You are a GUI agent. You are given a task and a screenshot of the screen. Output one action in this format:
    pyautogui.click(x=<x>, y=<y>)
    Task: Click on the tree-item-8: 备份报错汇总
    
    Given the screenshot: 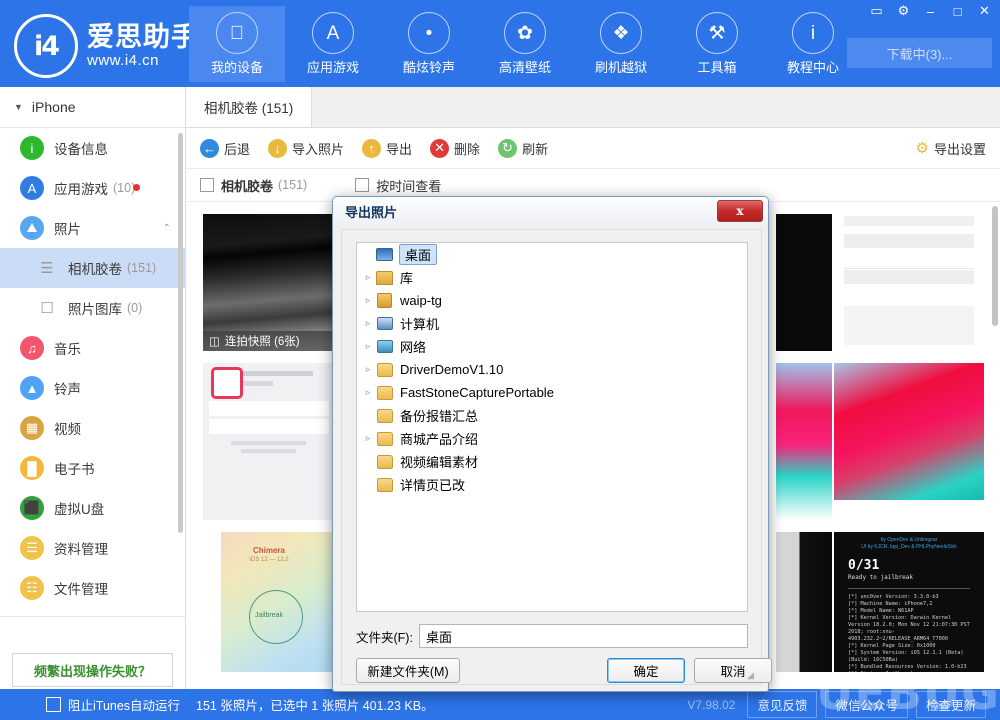 What is the action you would take?
    pyautogui.click(x=552, y=415)
    